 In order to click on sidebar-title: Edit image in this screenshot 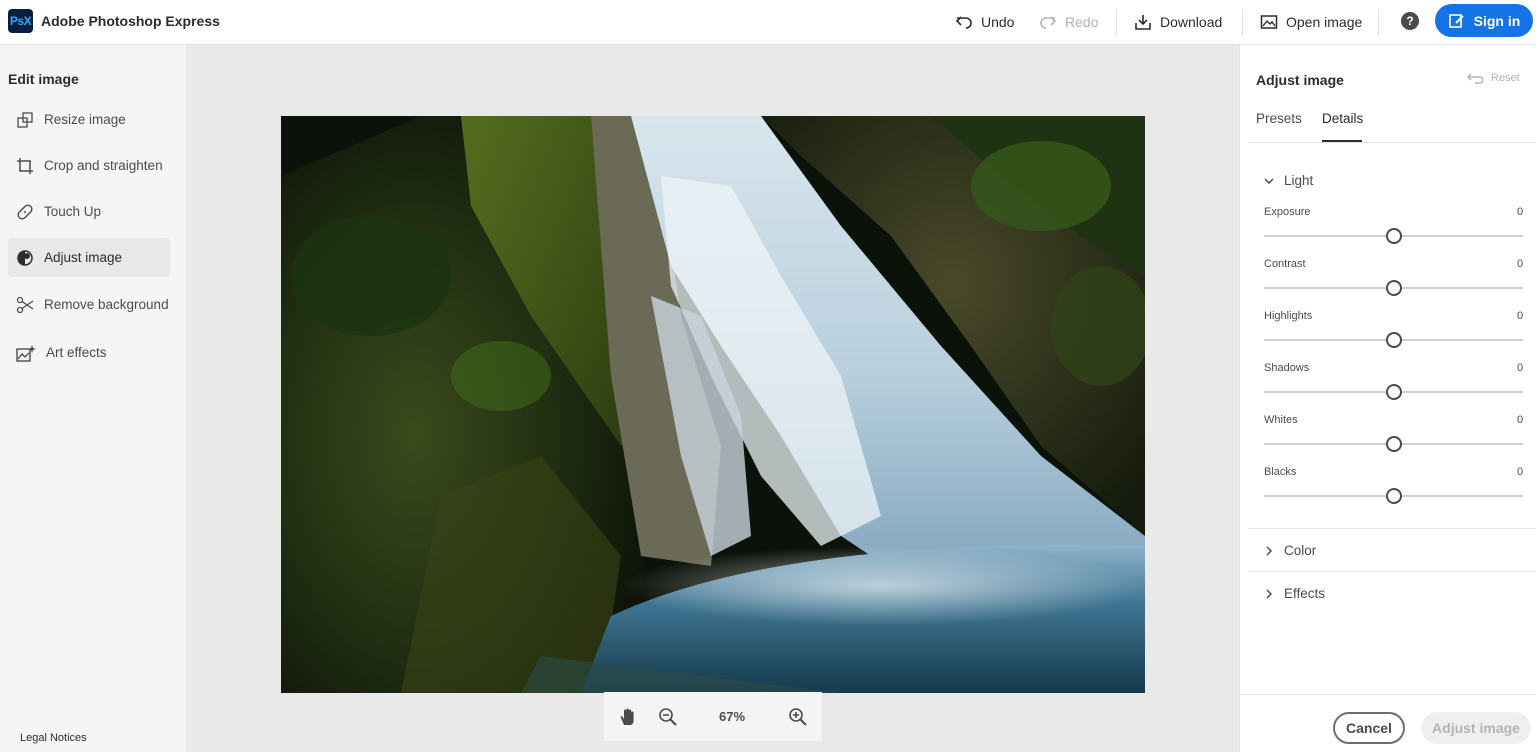, I will do `click(43, 79)`.